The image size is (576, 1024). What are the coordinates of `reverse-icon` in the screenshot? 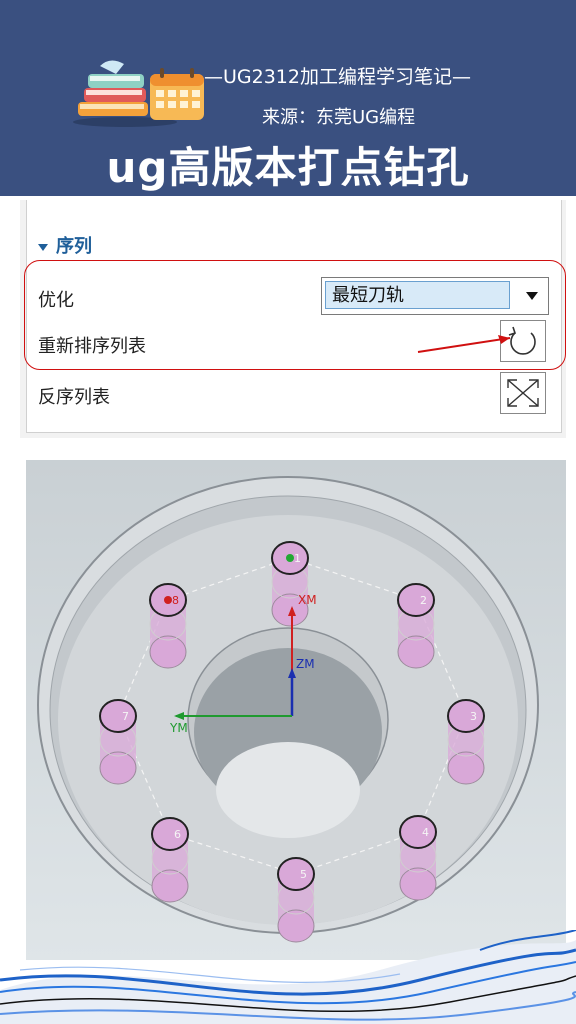 It's located at (523, 393).